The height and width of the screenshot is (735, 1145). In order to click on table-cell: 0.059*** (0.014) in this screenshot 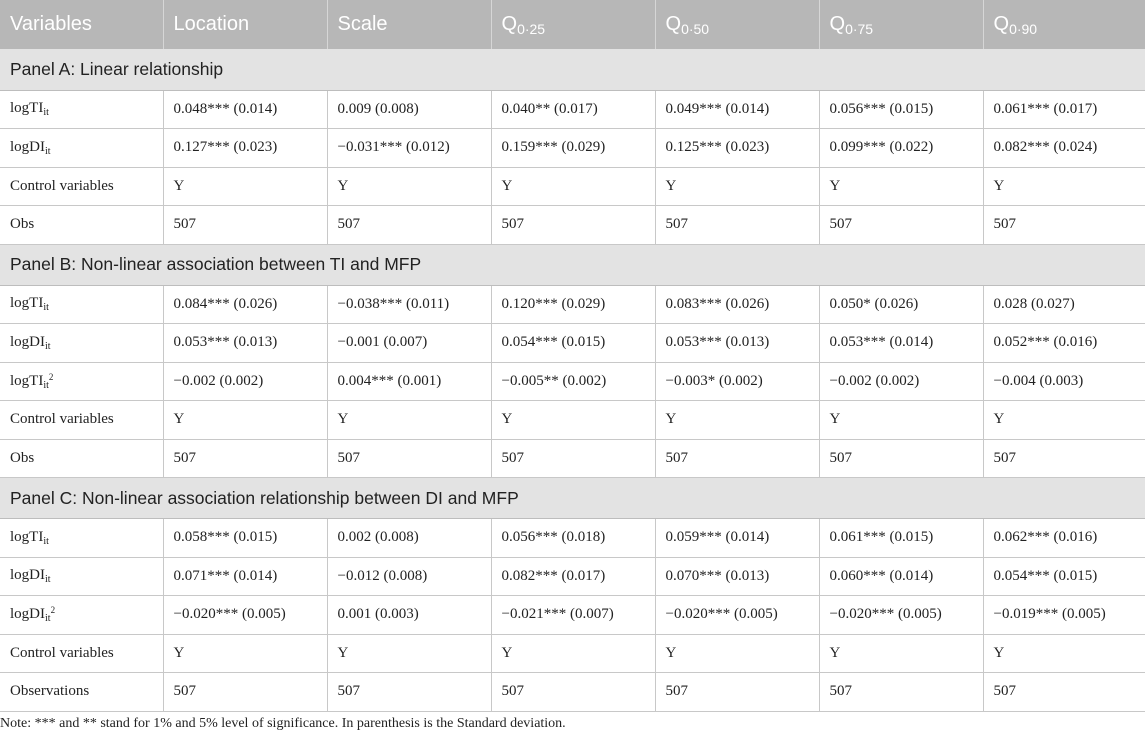, I will do `click(737, 538)`.